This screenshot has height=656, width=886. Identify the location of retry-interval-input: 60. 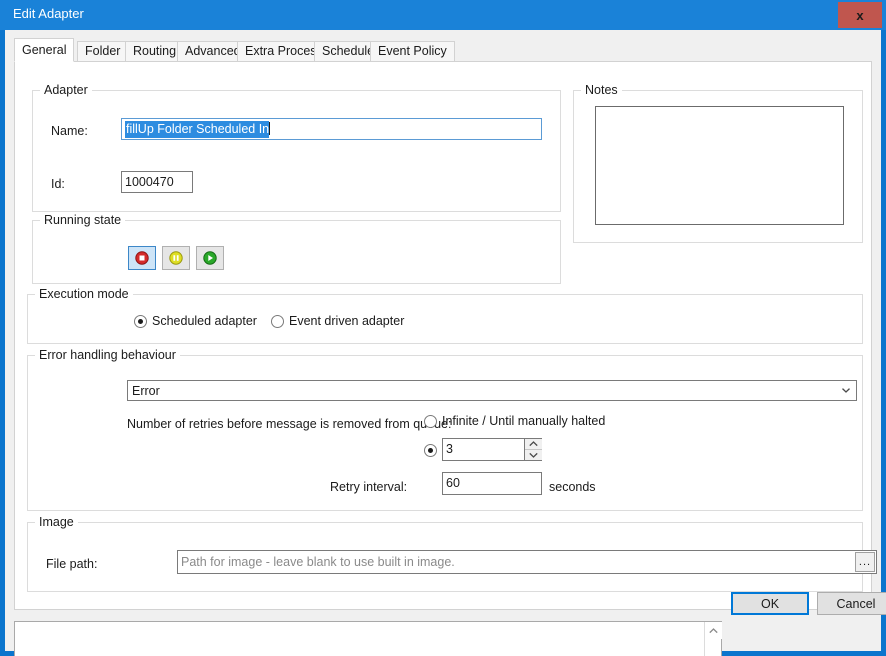
(492, 483).